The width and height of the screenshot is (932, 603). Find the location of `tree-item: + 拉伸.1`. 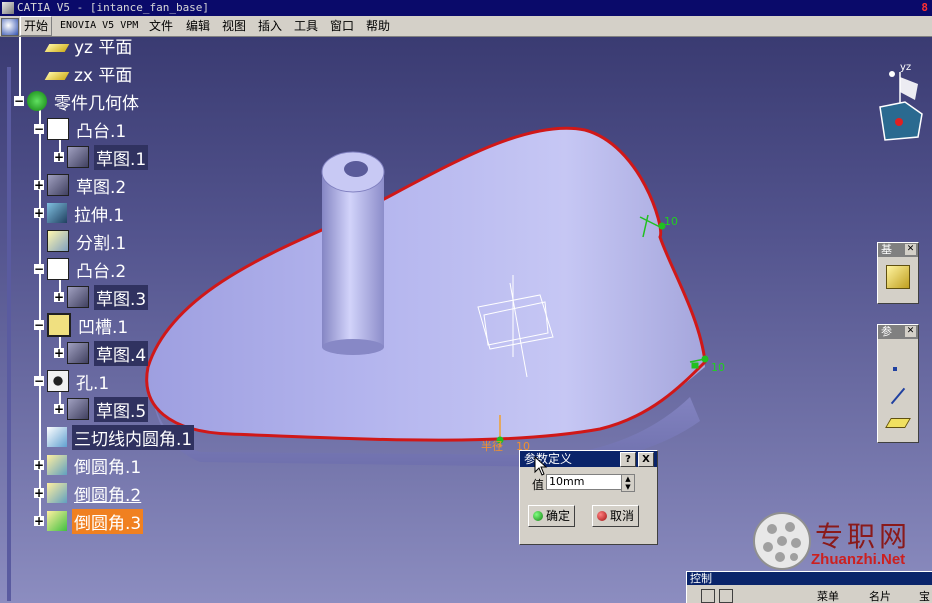

tree-item: + 拉伸.1 is located at coordinates (80, 213).